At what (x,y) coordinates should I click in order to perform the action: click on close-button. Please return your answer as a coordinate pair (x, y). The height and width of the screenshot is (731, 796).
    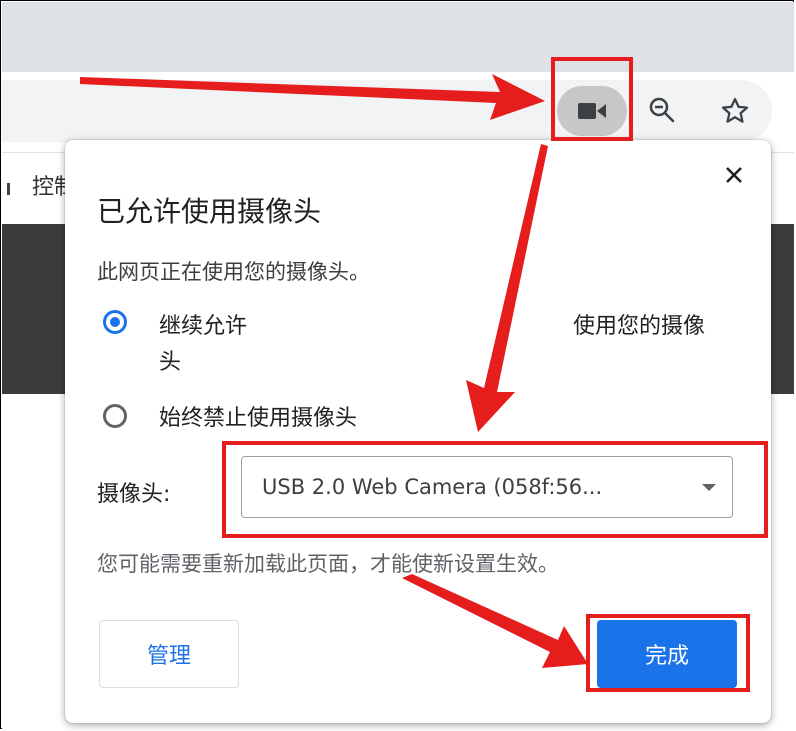
    Looking at the image, I should click on (734, 175).